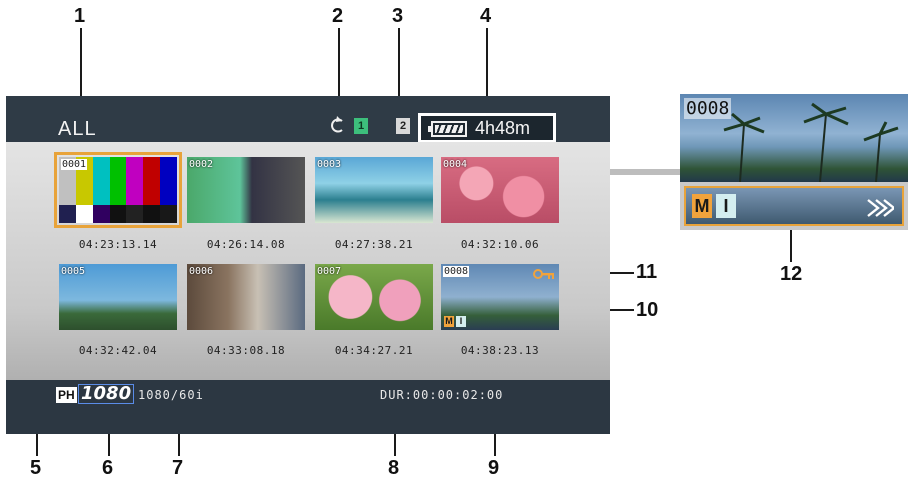 The width and height of the screenshot is (908, 483). I want to click on zoomed-clip-detail: 0008 M I, so click(794, 162).